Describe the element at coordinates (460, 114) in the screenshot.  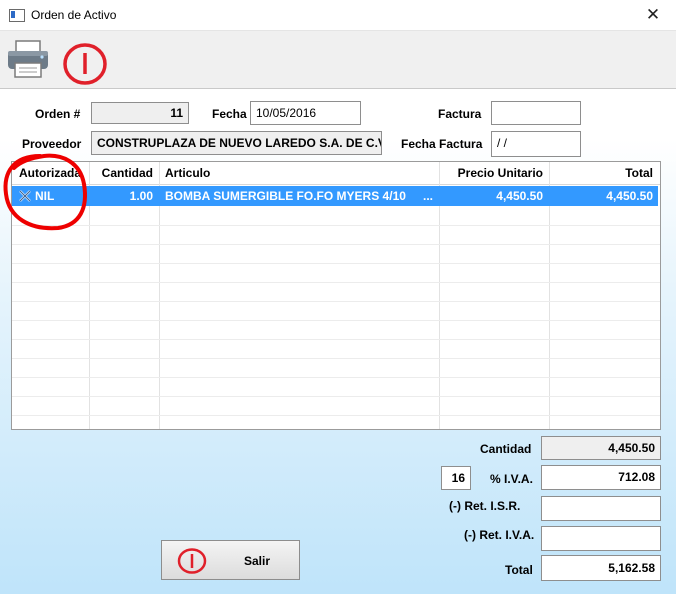
I see `factura-label: Factura` at that location.